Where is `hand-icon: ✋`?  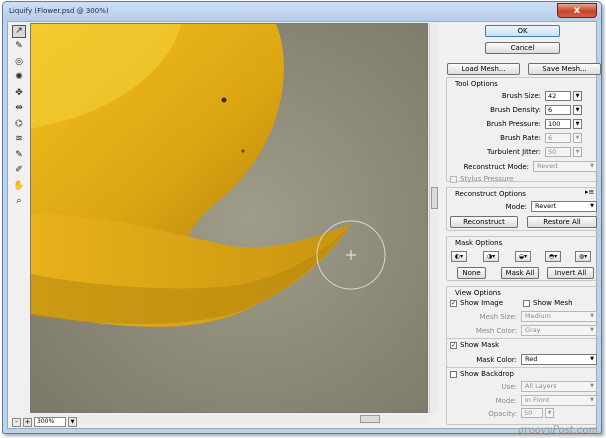
hand-icon: ✋ is located at coordinates (19, 186).